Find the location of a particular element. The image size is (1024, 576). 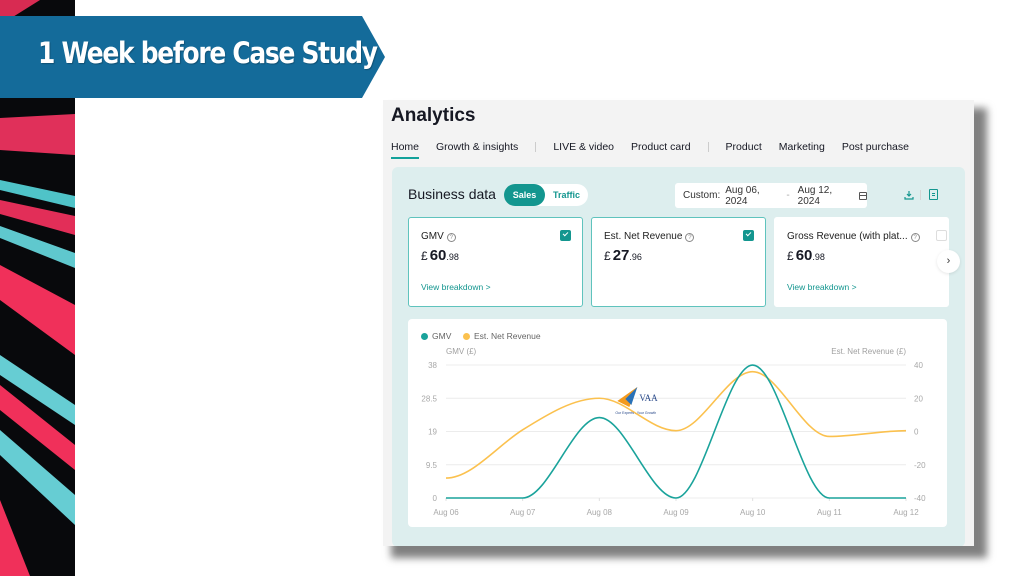

toggle-sales: Sales is located at coordinates (524, 195).